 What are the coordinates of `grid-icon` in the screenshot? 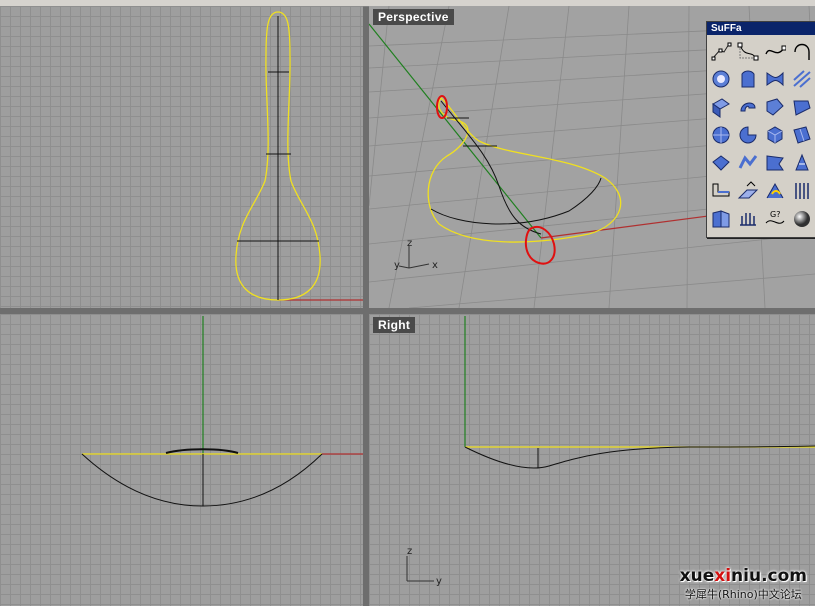 It's located at (802, 191).